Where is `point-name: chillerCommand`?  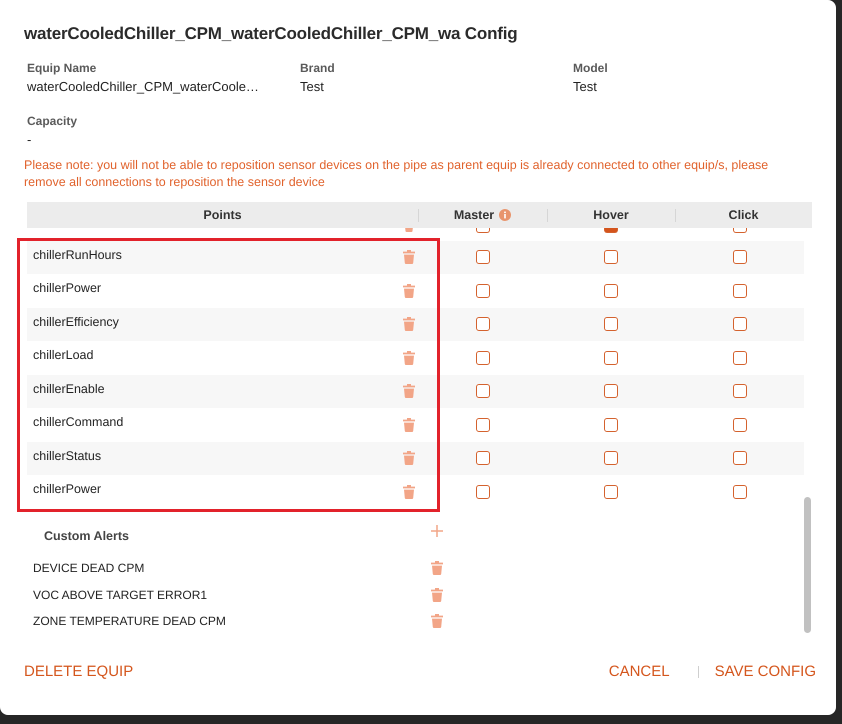 point-name: chillerCommand is located at coordinates (78, 422).